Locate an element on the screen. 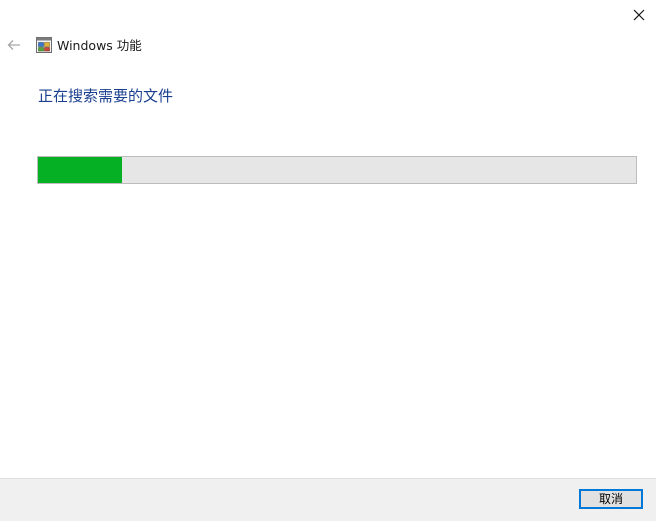  back-arrow-icon is located at coordinates (13, 45).